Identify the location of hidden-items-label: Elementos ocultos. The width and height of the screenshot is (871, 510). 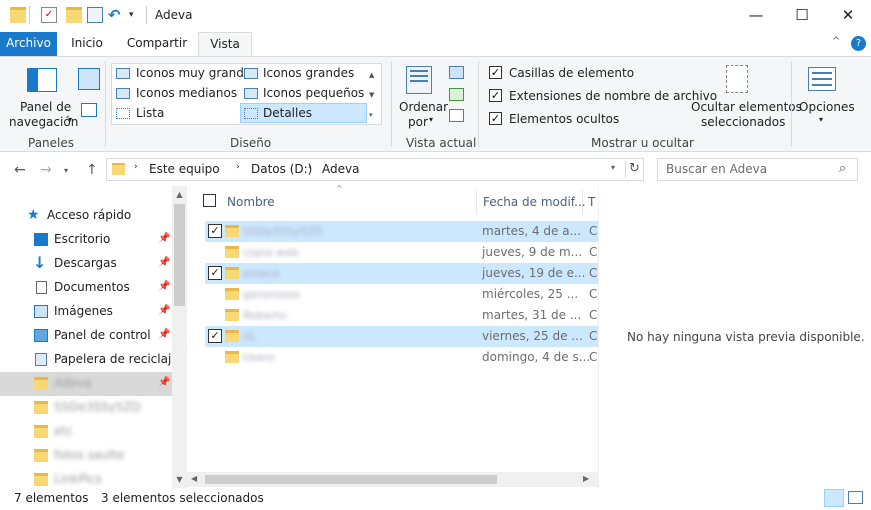
(564, 119).